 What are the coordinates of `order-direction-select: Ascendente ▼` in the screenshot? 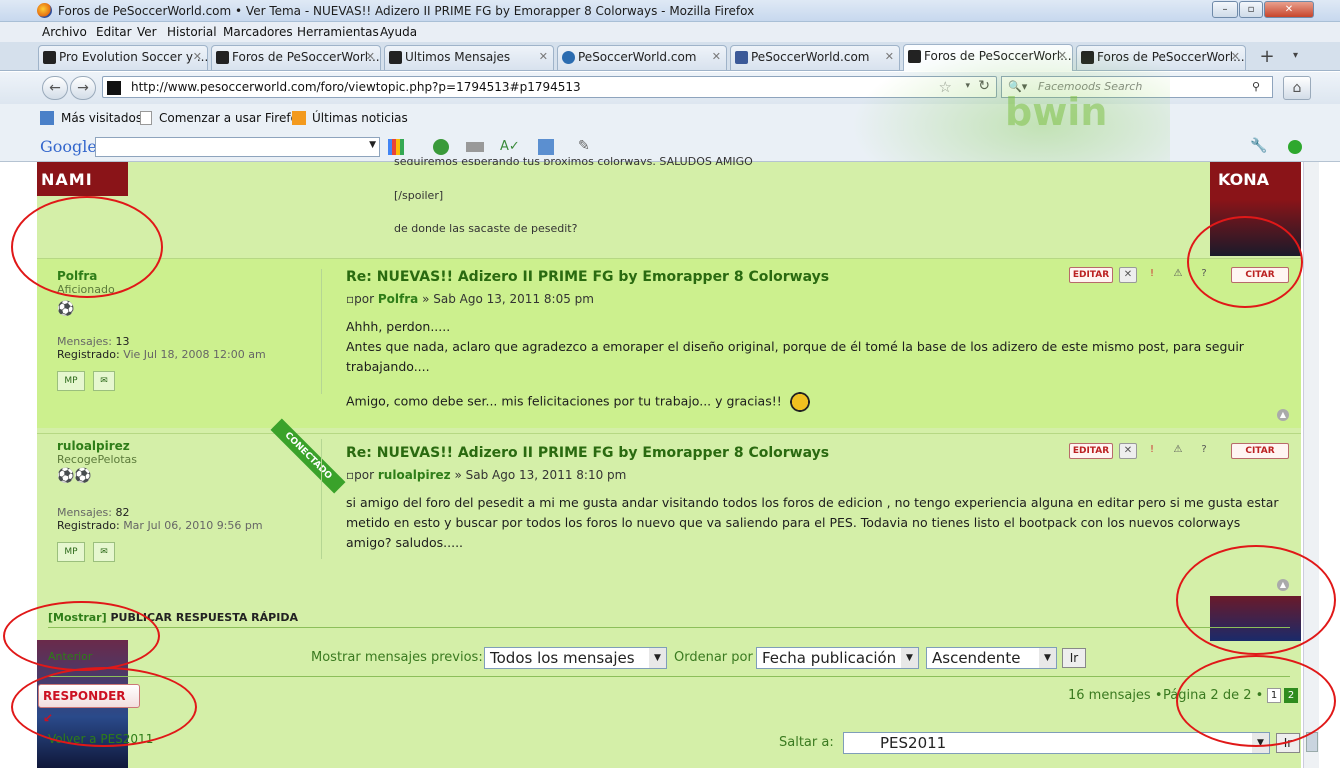 It's located at (991, 658).